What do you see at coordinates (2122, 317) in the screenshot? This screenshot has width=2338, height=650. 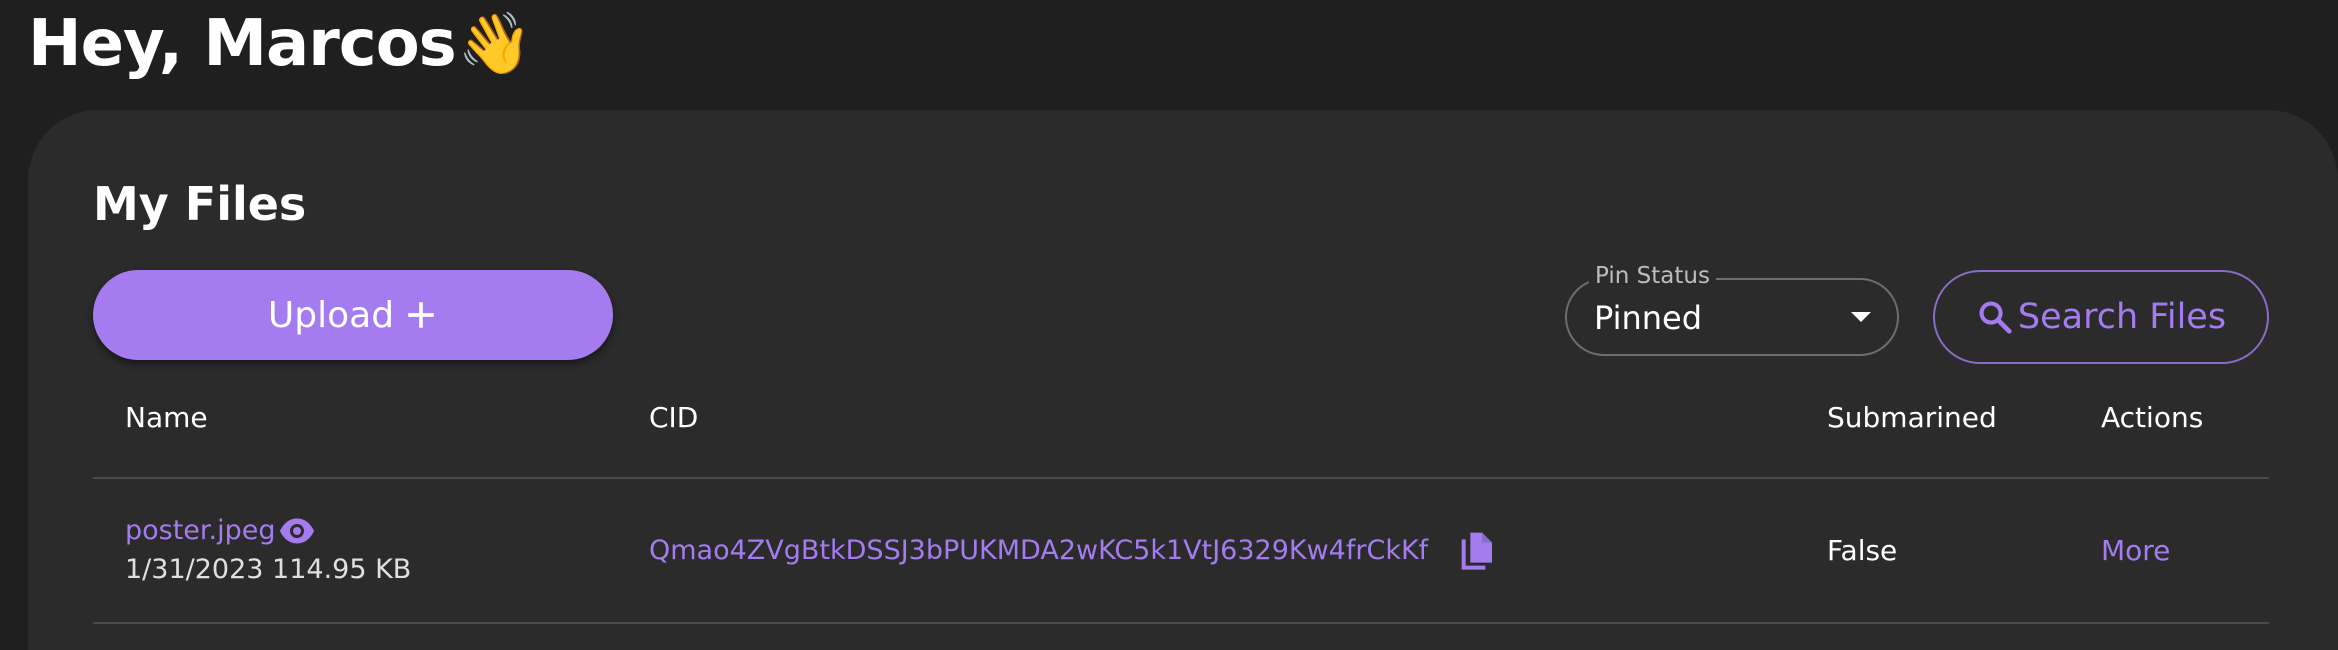 I see `search-files-label: Search Files` at bounding box center [2122, 317].